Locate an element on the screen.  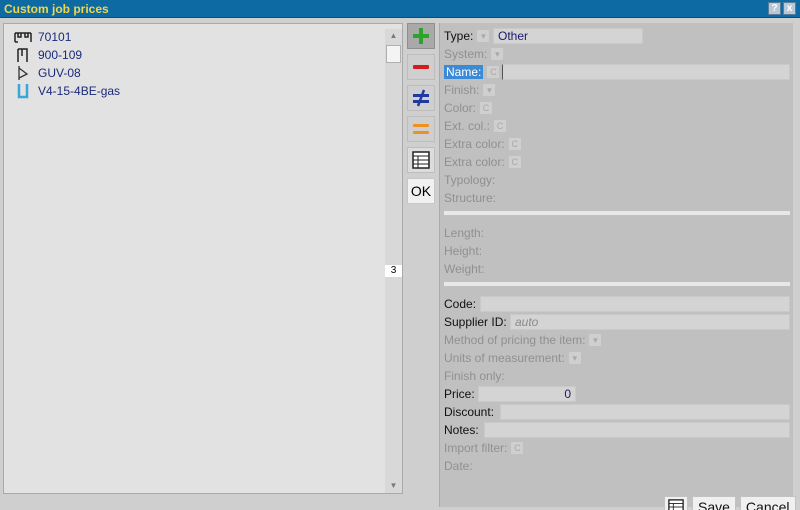
extra-color-2-label: Extra color: is located at coordinates (474, 162).